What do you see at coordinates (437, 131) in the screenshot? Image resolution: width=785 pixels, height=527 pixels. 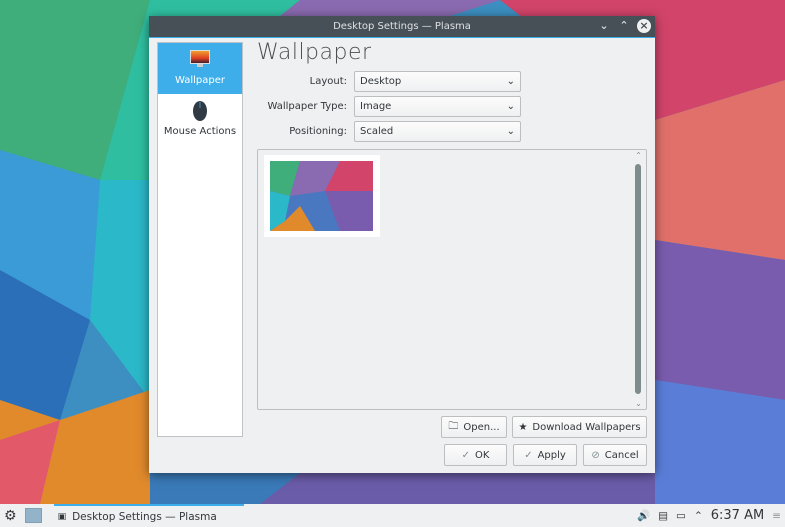 I see `positioning-combo: Scaled ⌄` at bounding box center [437, 131].